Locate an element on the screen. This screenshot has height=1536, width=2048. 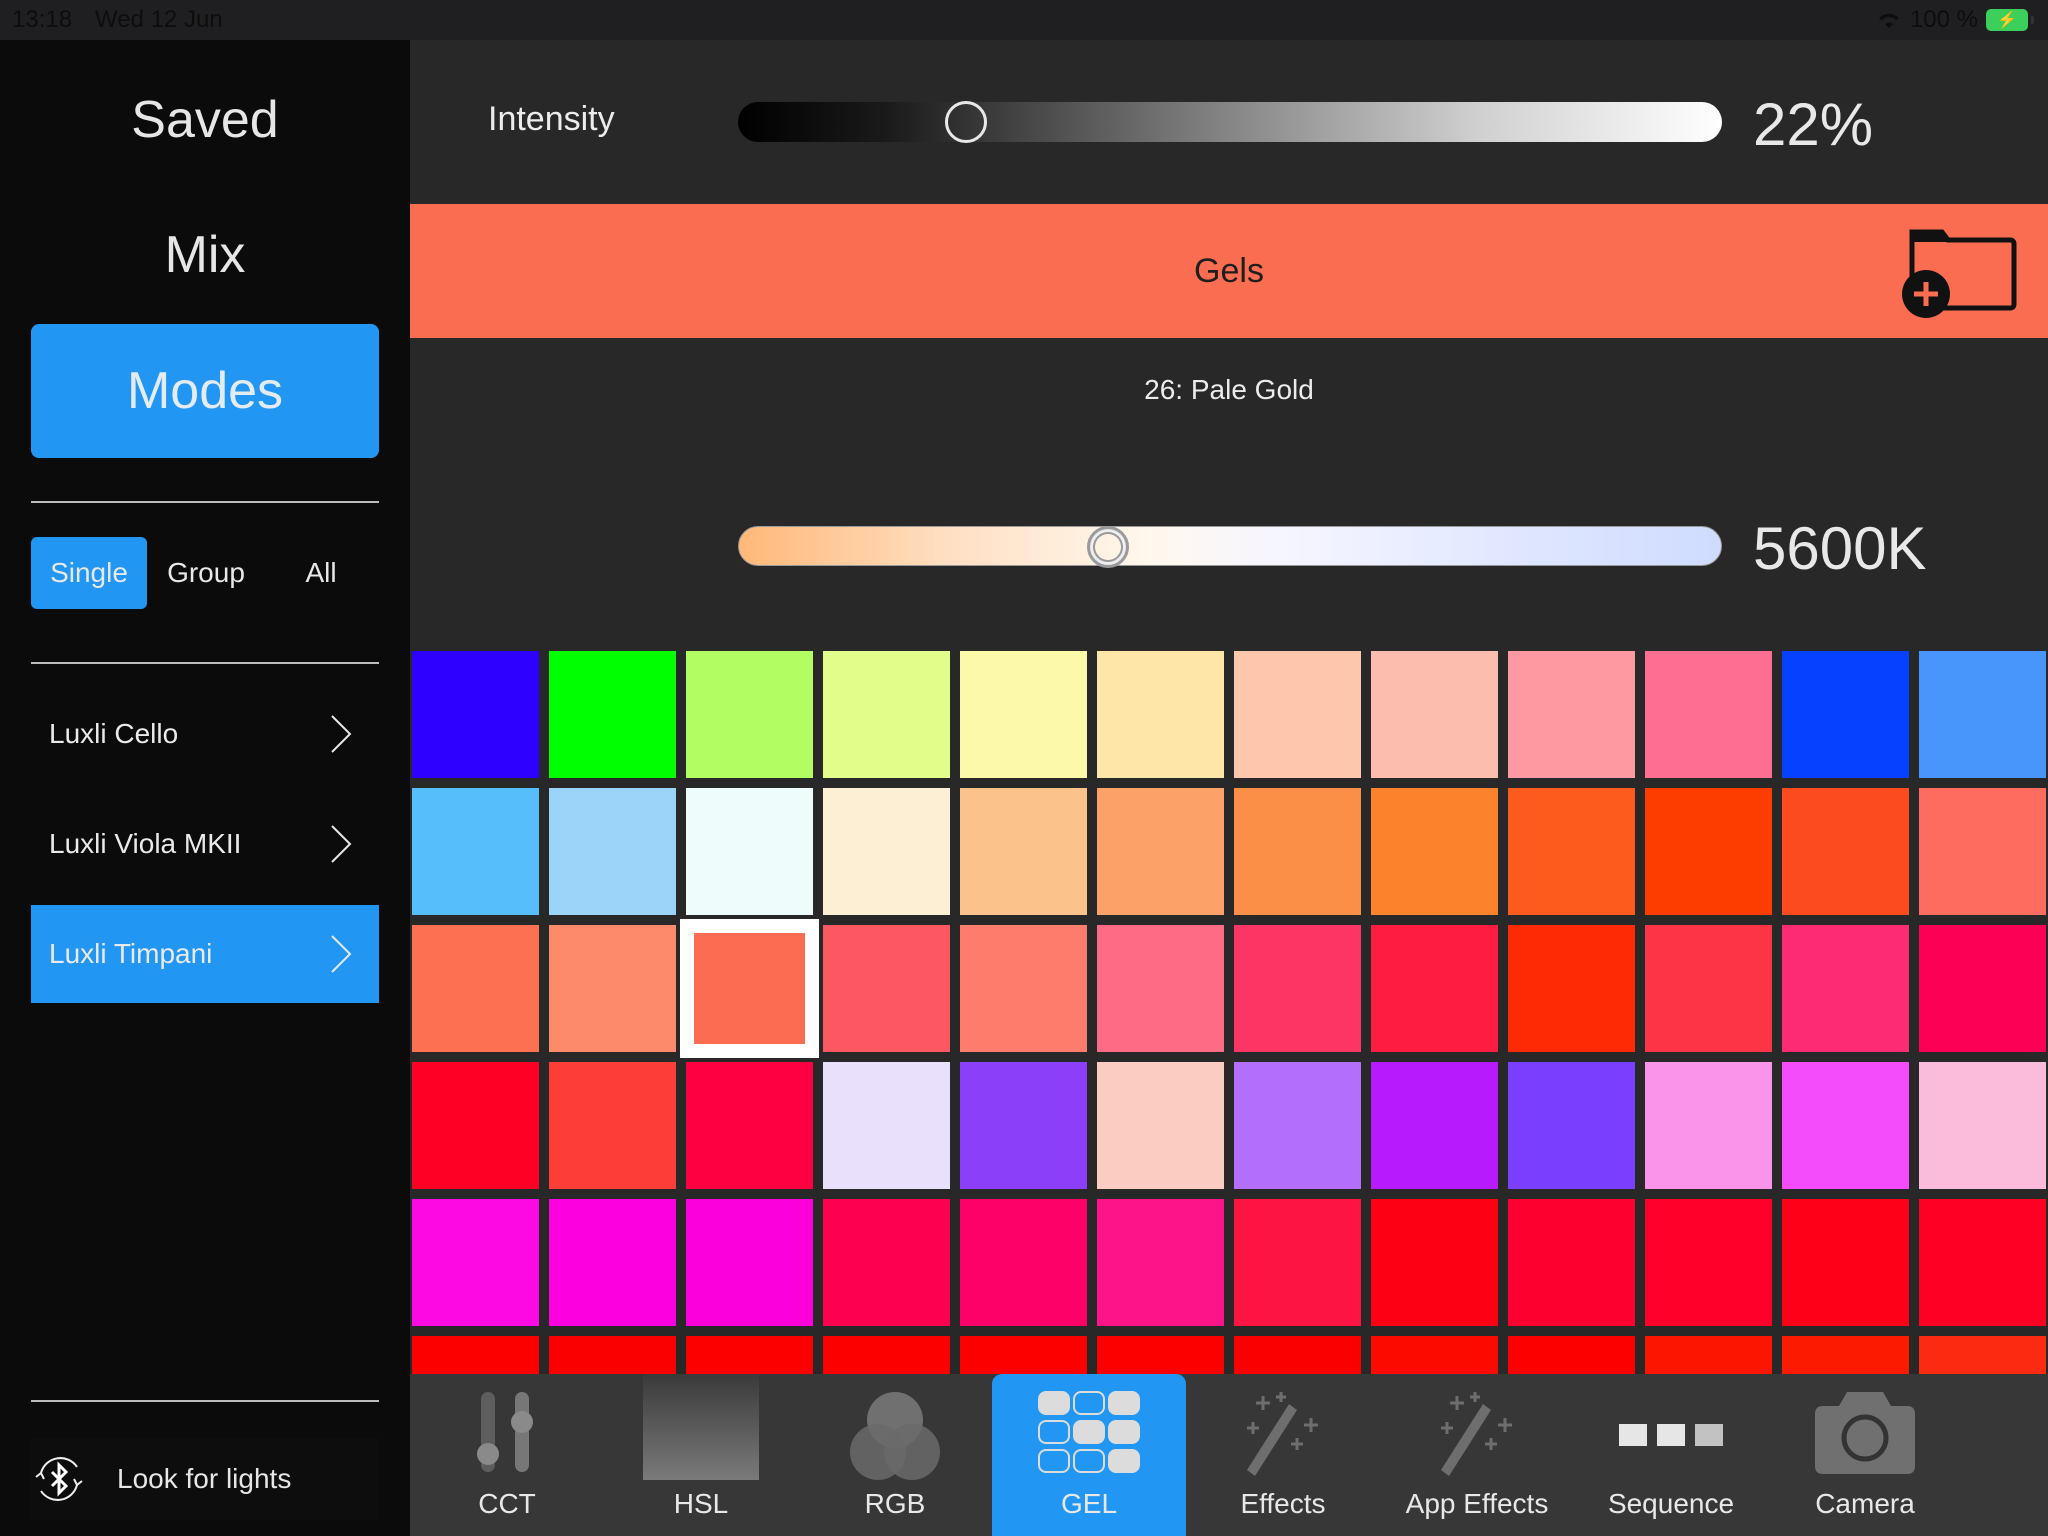
tab-app-effects: App Effects is located at coordinates (1477, 1455).